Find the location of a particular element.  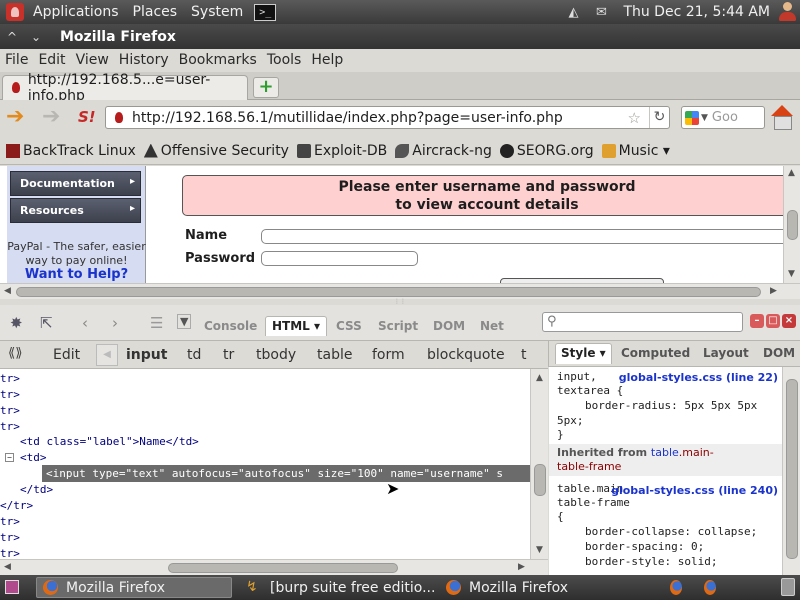

menu-edit: Edit is located at coordinates (51, 60).